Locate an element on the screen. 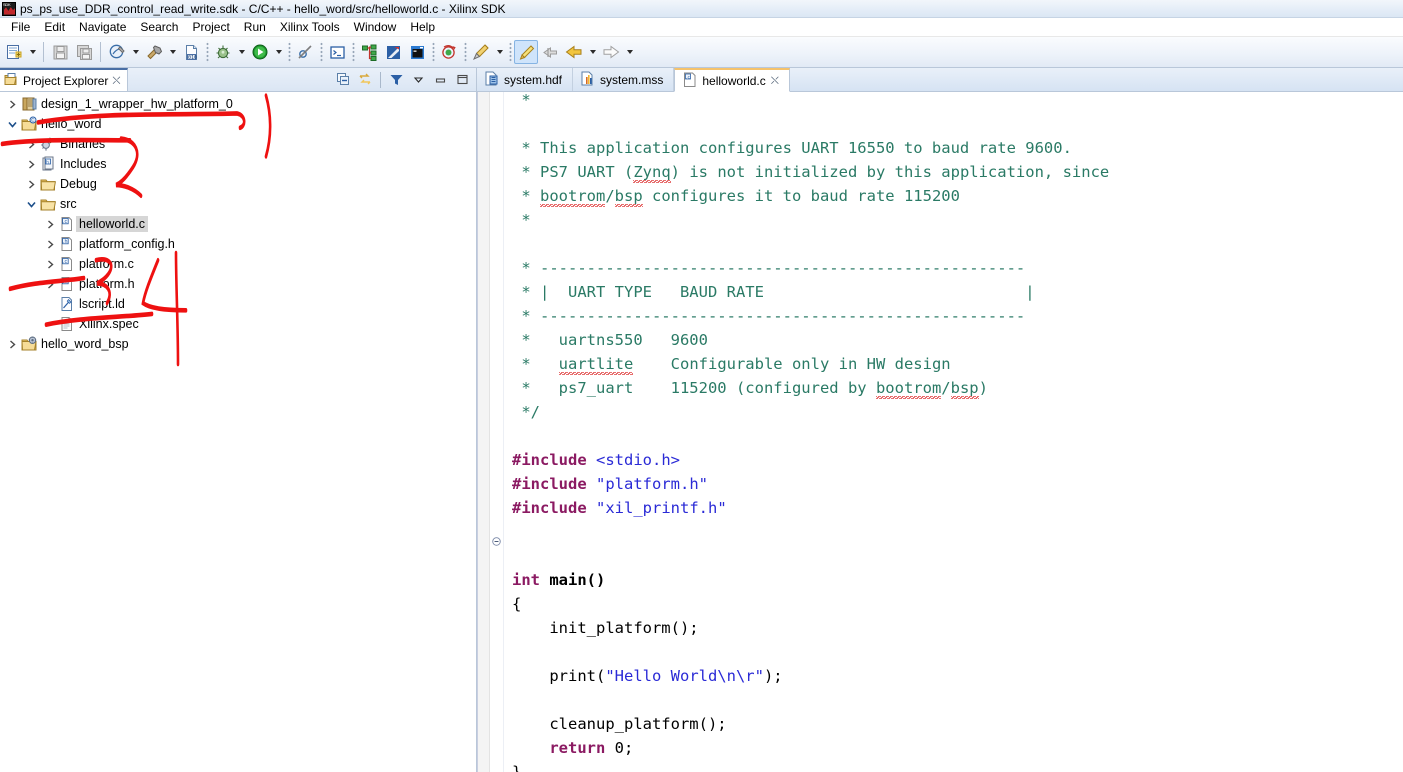  menu-help: Help is located at coordinates (422, 27).